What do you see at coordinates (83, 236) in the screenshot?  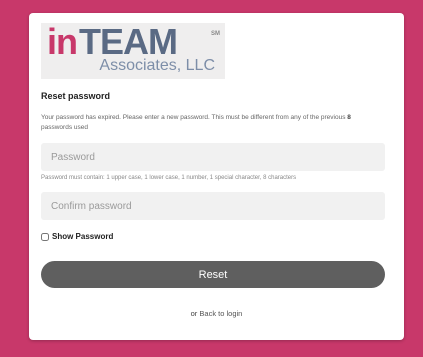 I see `show-password-label: Show Password` at bounding box center [83, 236].